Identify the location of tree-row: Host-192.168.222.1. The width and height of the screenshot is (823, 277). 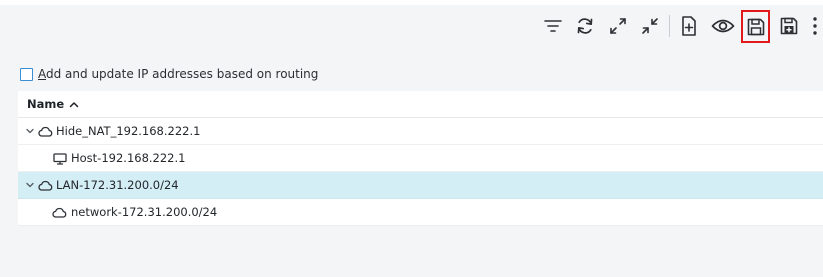
(420, 158).